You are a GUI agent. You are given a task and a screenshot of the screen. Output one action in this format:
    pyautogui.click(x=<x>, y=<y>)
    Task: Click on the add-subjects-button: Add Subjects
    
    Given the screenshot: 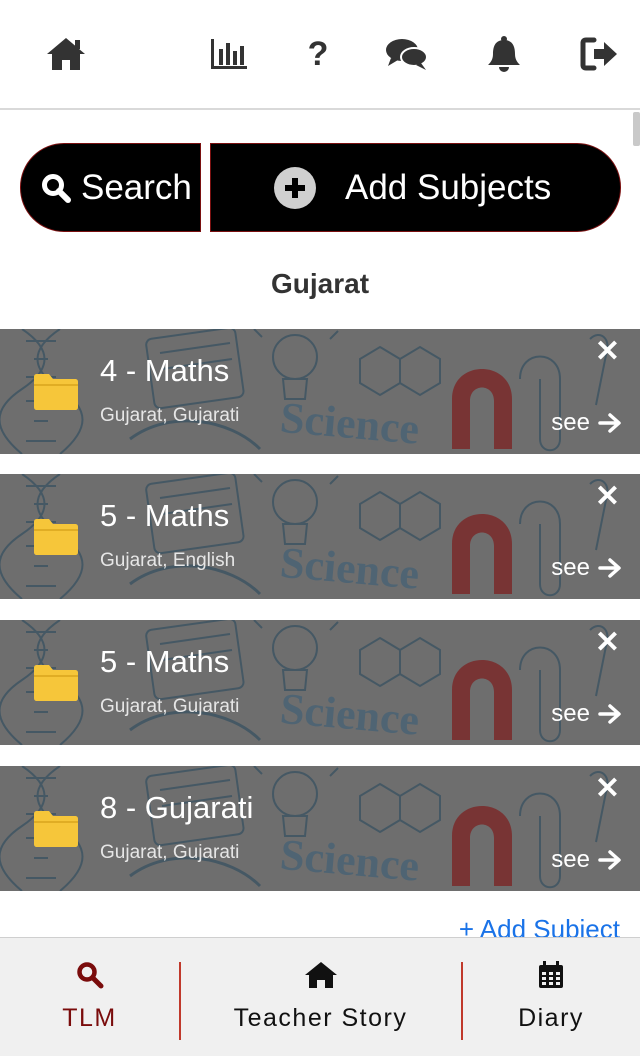 What is the action you would take?
    pyautogui.click(x=415, y=187)
    